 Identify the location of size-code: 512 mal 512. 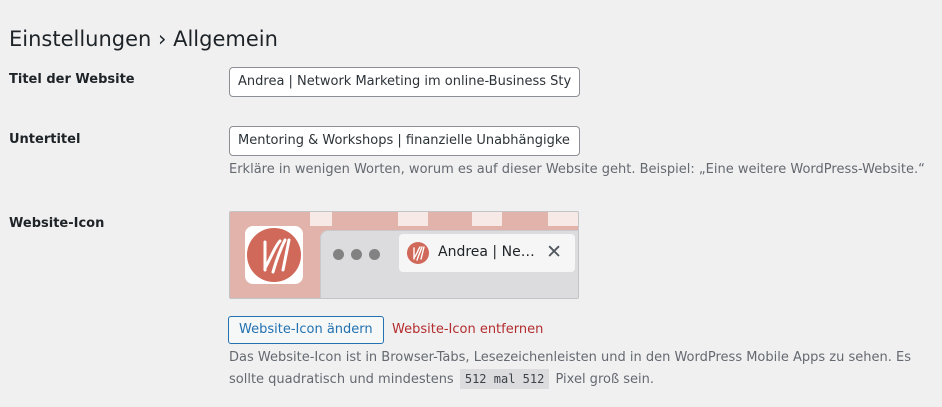
(504, 379).